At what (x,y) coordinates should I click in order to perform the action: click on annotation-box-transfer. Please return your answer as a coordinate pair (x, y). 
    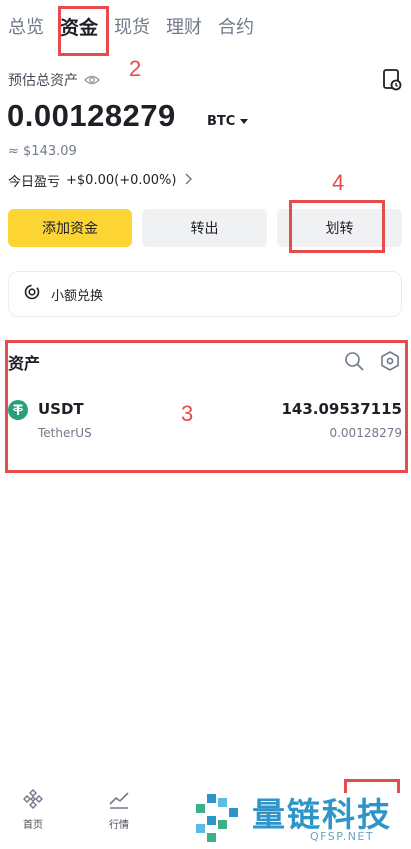
    Looking at the image, I should click on (337, 226).